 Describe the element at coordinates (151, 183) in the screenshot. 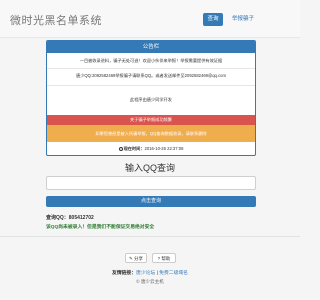

I see `qq-search-input` at that location.